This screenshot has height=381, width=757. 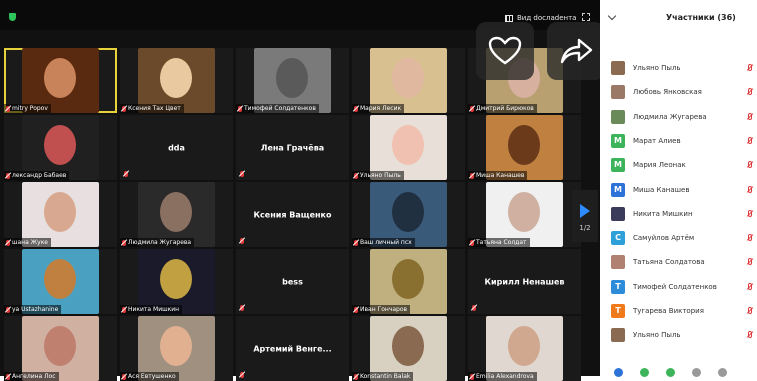 I want to click on video-tile: Ульяно Пыль, so click(x=408, y=147).